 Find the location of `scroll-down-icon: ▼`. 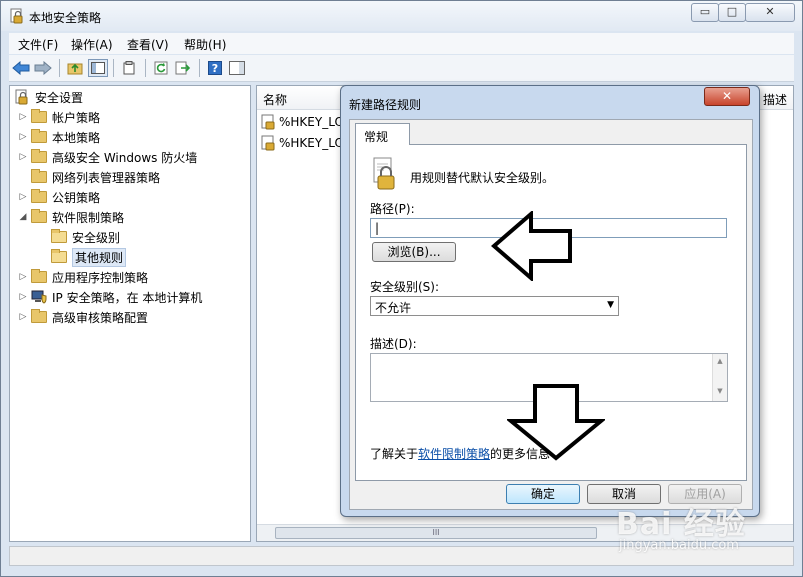

scroll-down-icon: ▼ is located at coordinates (720, 391).